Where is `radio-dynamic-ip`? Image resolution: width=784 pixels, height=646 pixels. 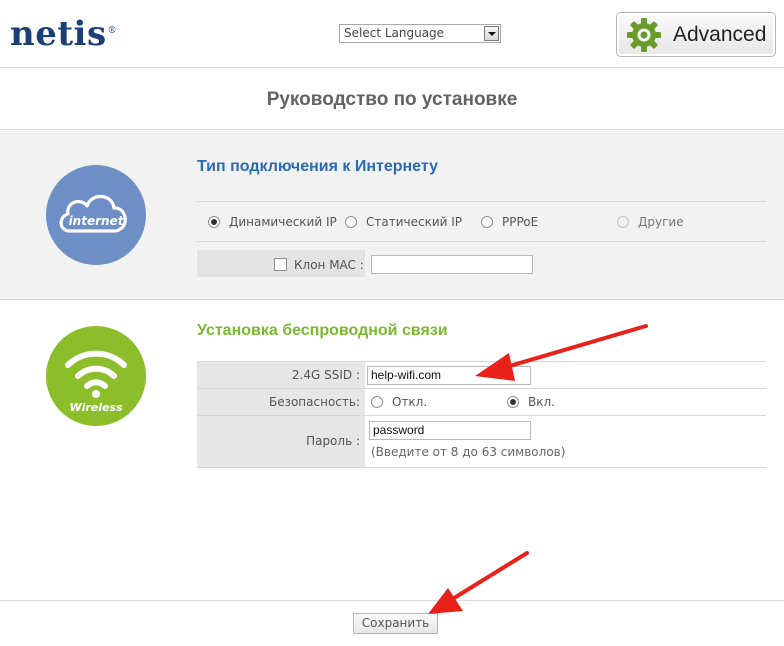
radio-dynamic-ip is located at coordinates (214, 222).